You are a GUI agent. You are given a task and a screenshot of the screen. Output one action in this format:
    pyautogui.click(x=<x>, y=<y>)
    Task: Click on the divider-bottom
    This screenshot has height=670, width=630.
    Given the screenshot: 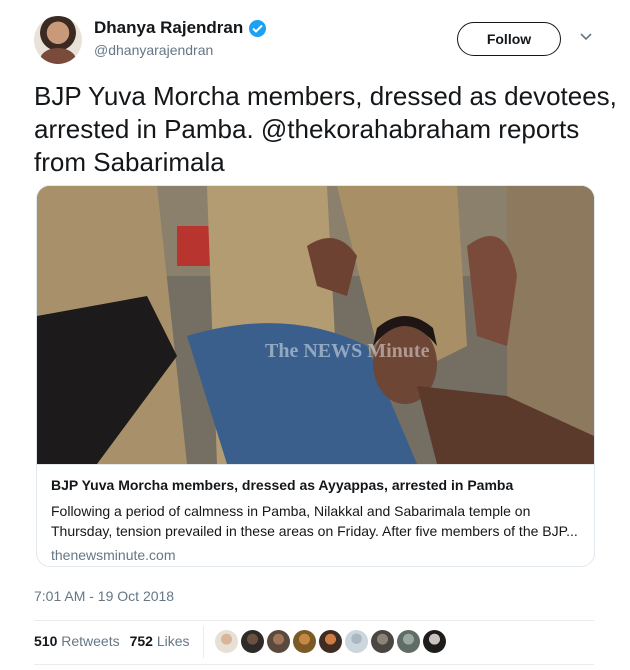 What is the action you would take?
    pyautogui.click(x=314, y=664)
    